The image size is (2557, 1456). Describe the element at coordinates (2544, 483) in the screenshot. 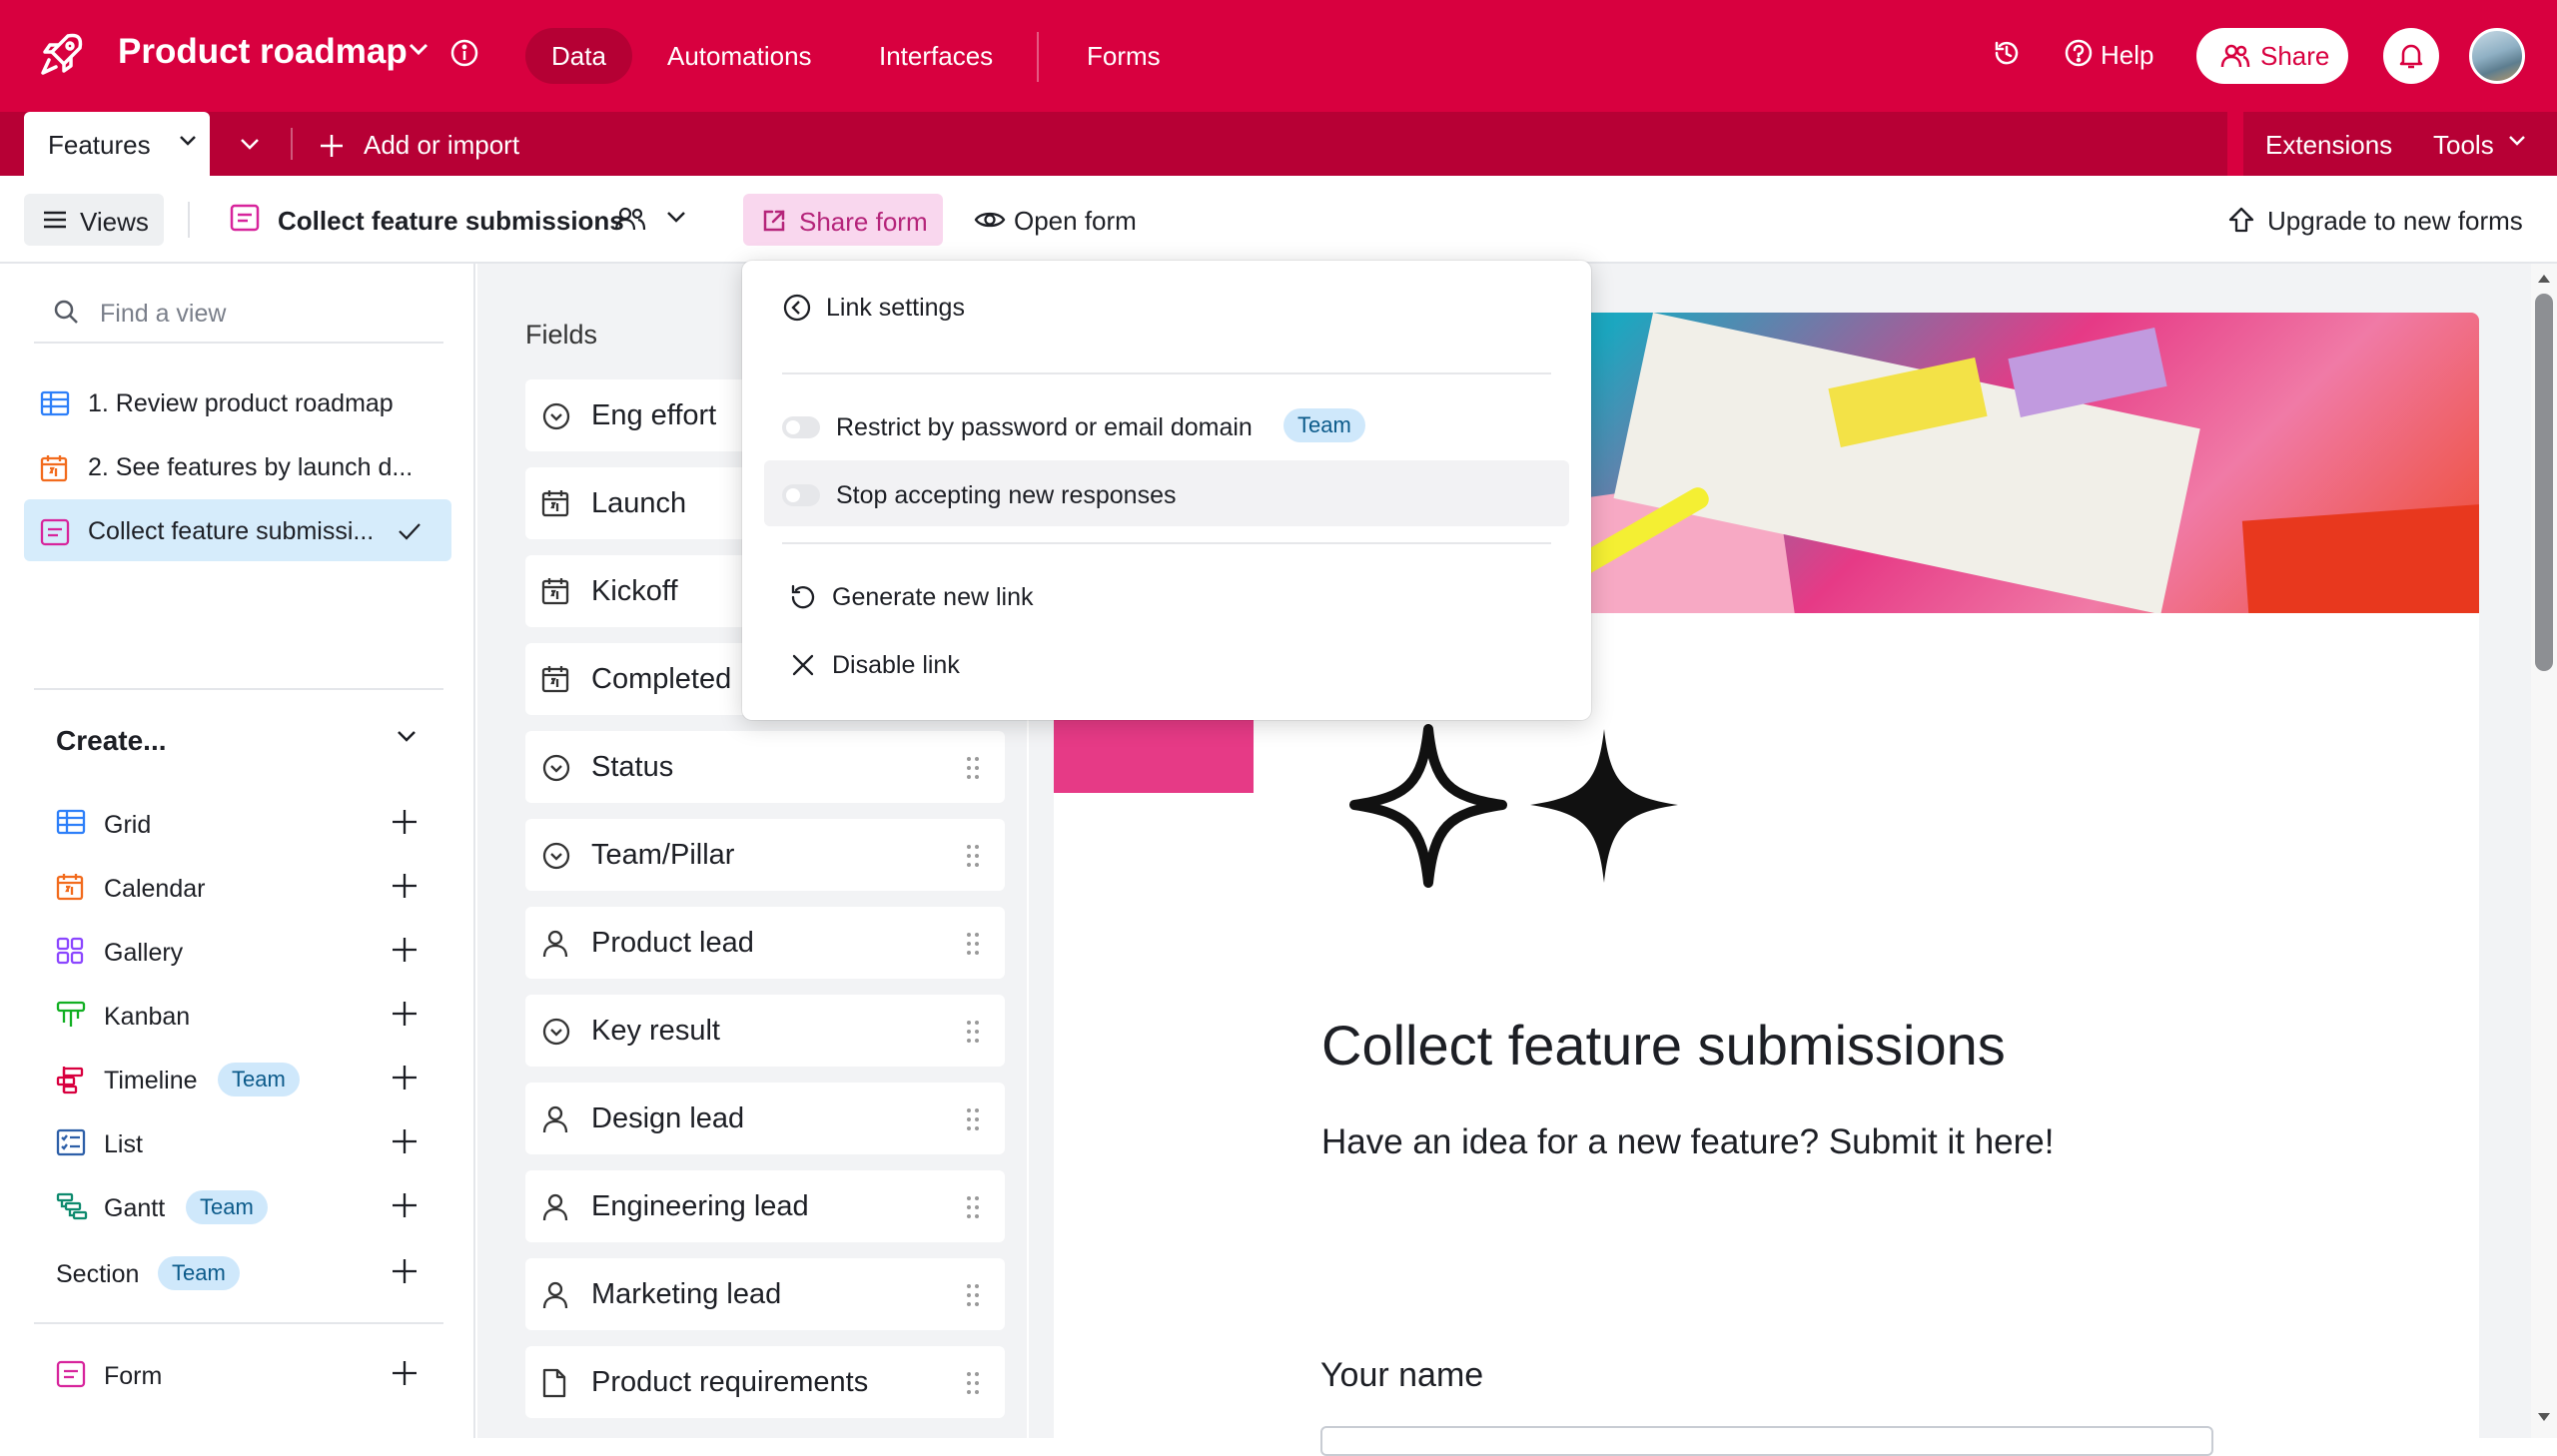

I see `scrollbar-thumb` at that location.